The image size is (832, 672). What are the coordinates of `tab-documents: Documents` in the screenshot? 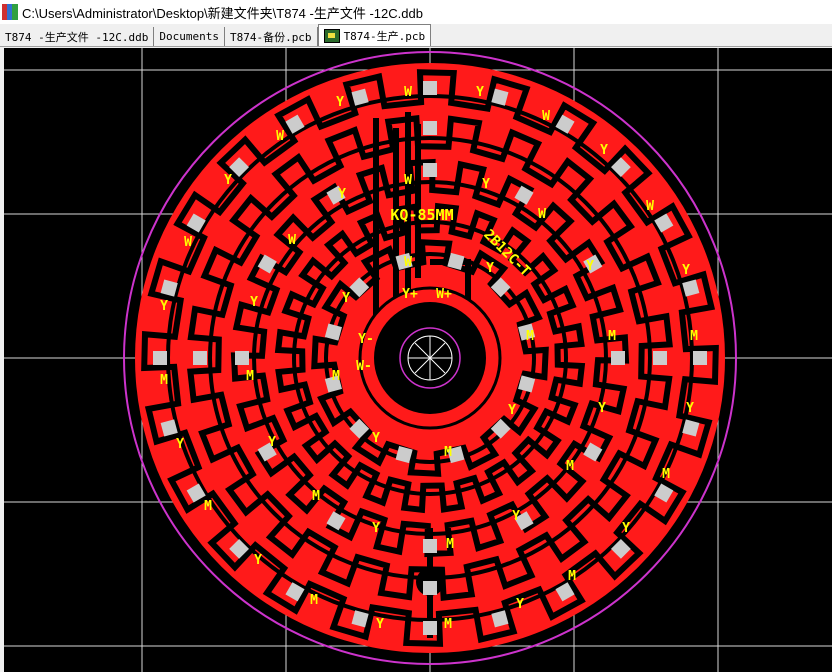 It's located at (189, 36).